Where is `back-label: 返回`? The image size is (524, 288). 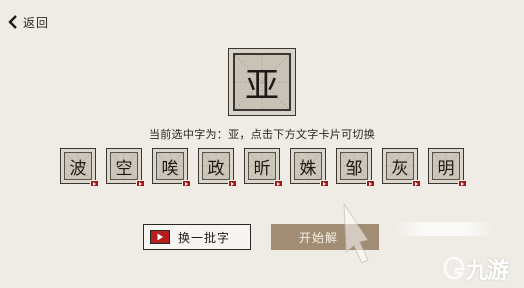
back-label: 返回 is located at coordinates (36, 22).